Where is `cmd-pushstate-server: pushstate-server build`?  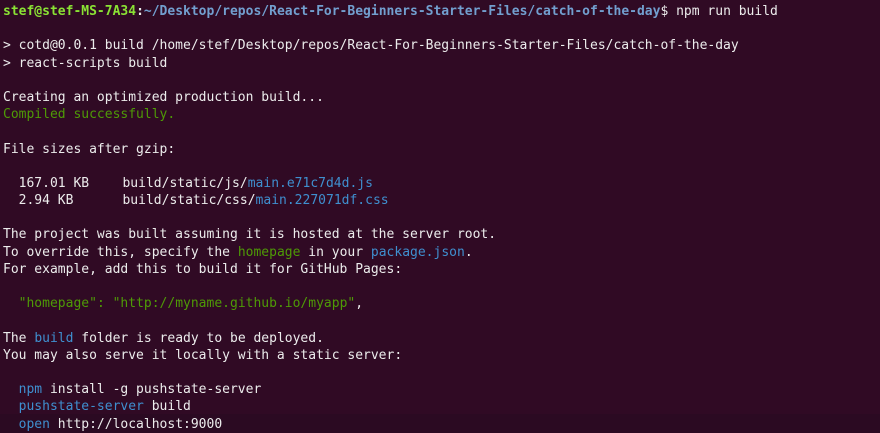 cmd-pushstate-server: pushstate-server build is located at coordinates (441, 406).